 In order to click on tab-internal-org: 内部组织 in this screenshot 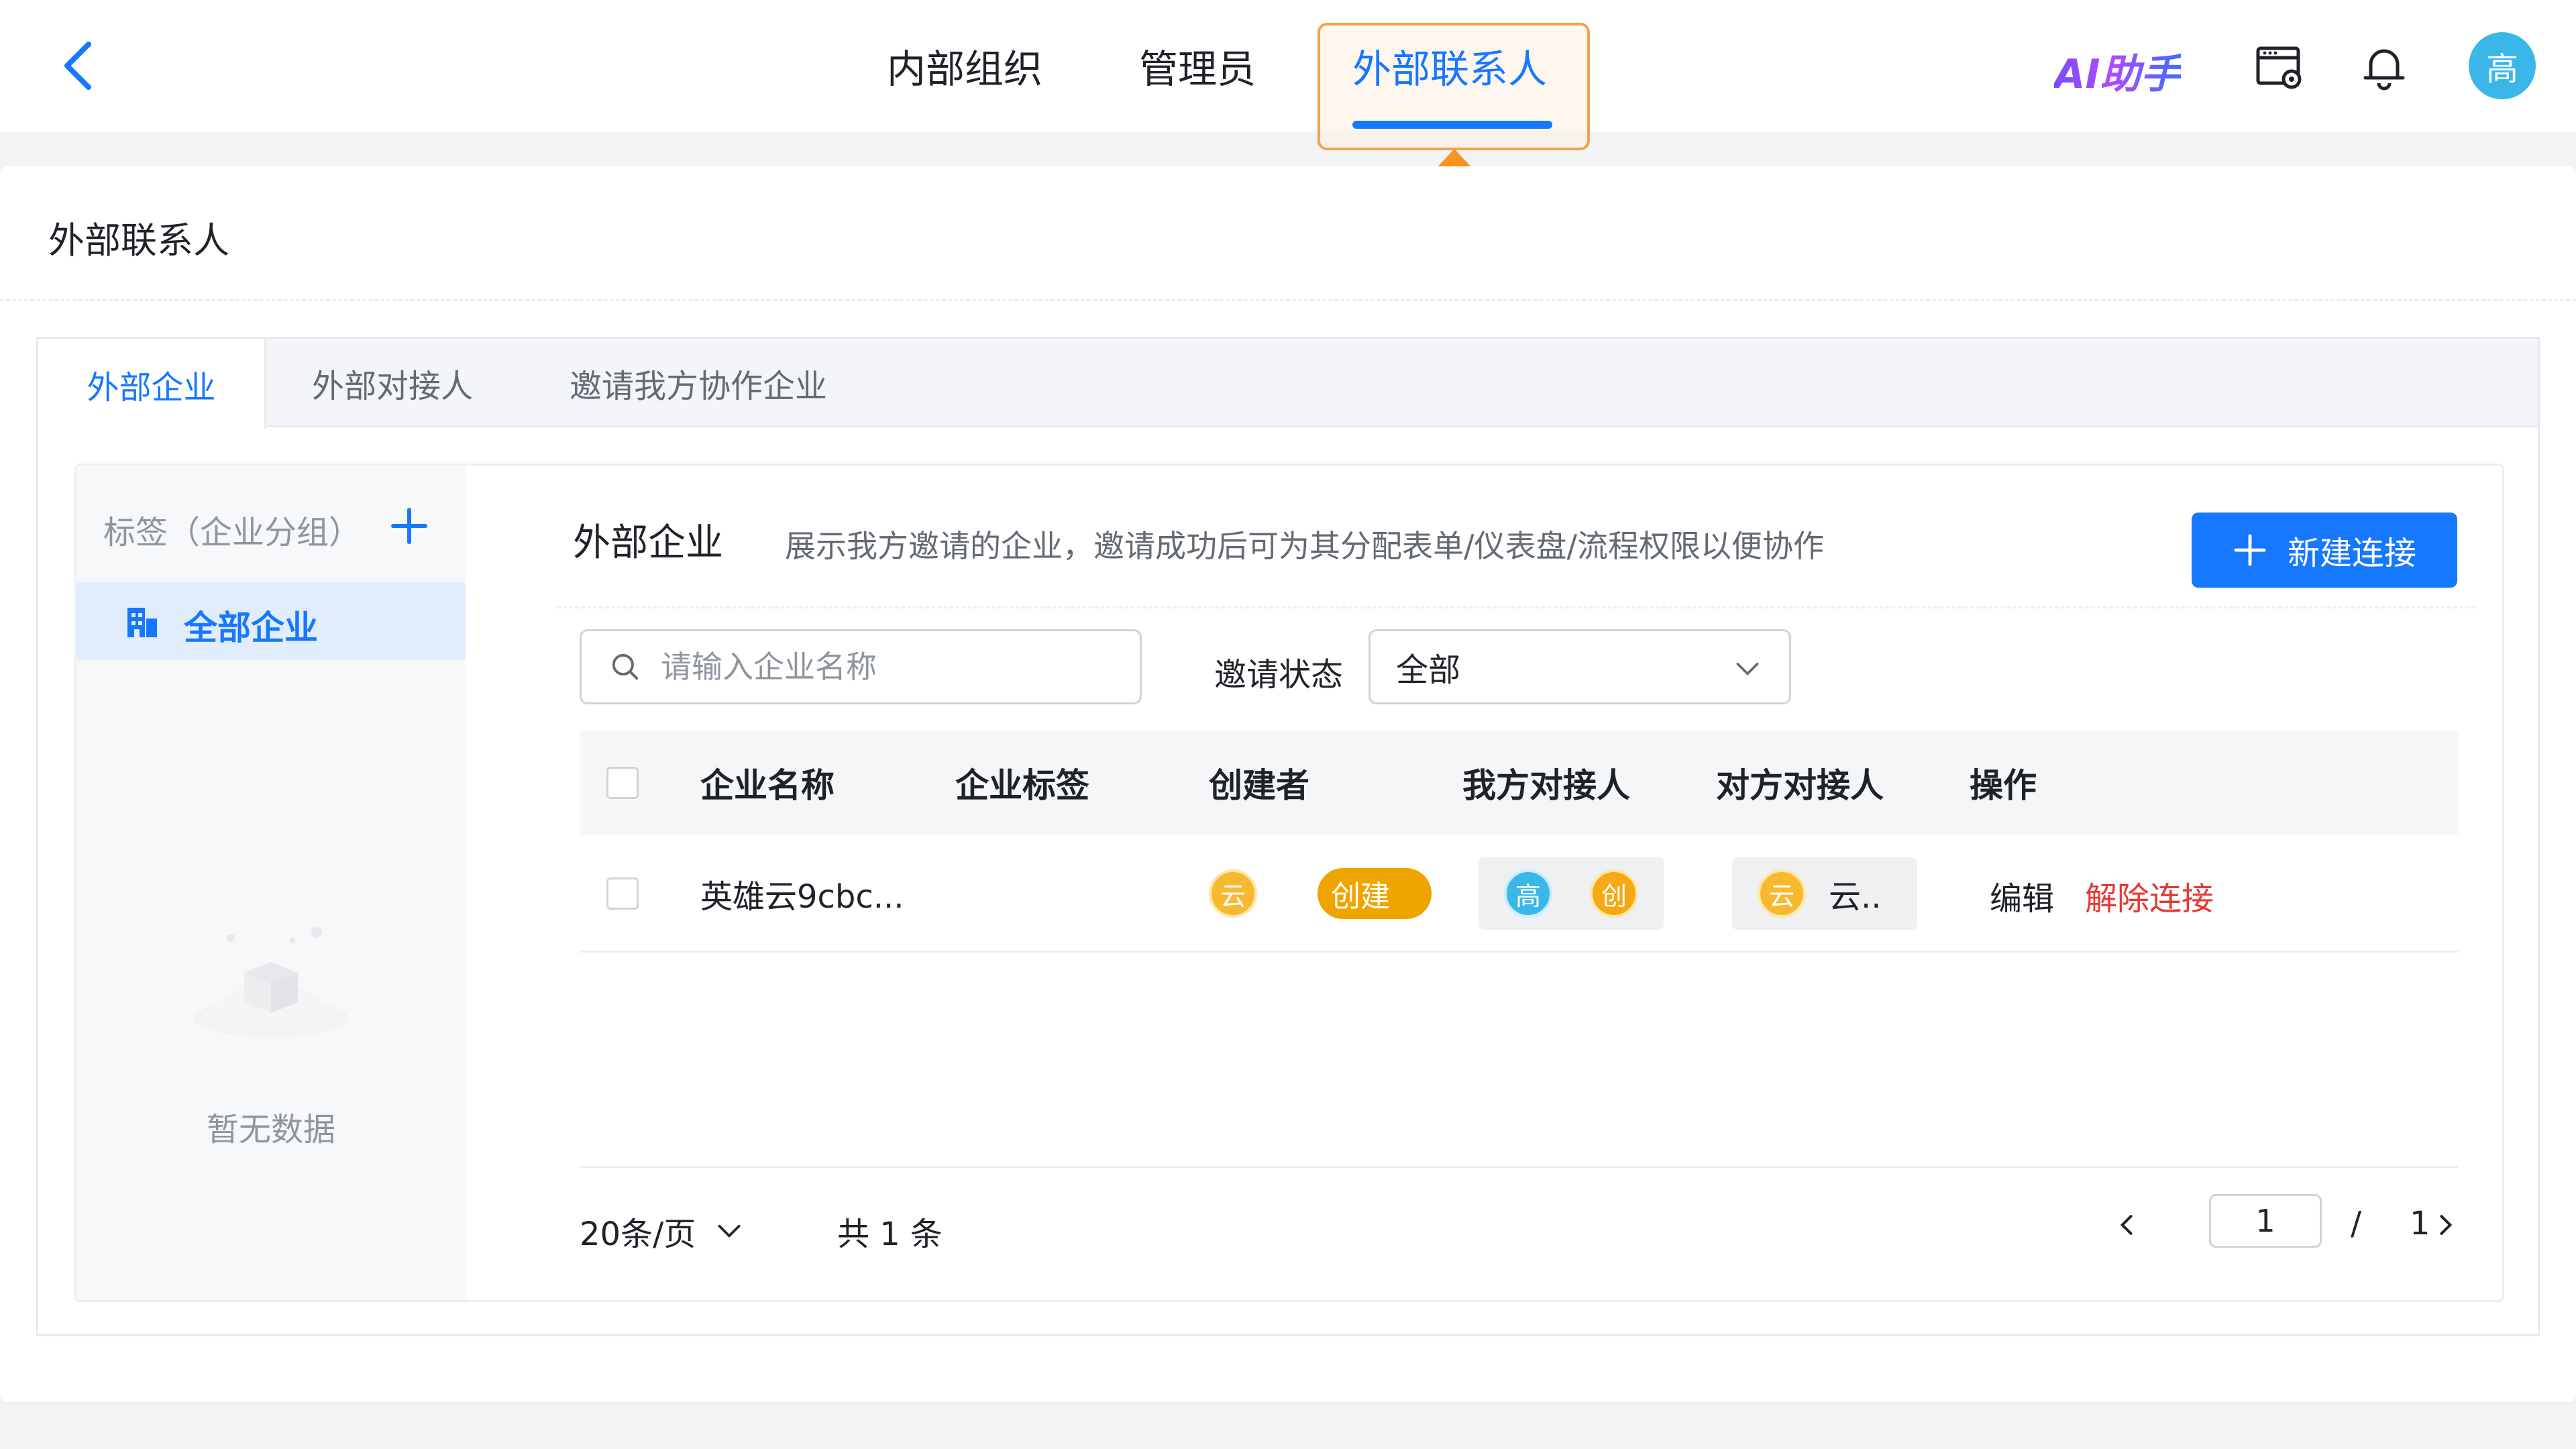, I will do `click(964, 65)`.